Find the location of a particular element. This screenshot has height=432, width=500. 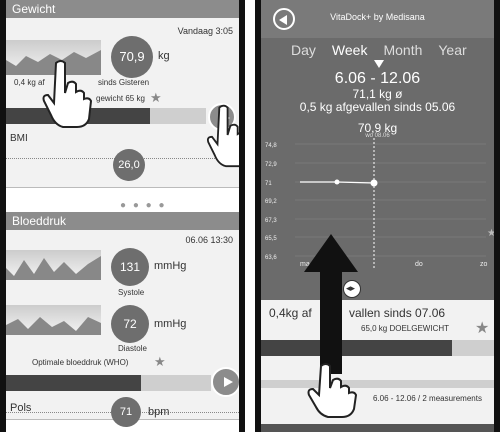

bp-timestamp: 06.06 13:30 is located at coordinates (209, 240).